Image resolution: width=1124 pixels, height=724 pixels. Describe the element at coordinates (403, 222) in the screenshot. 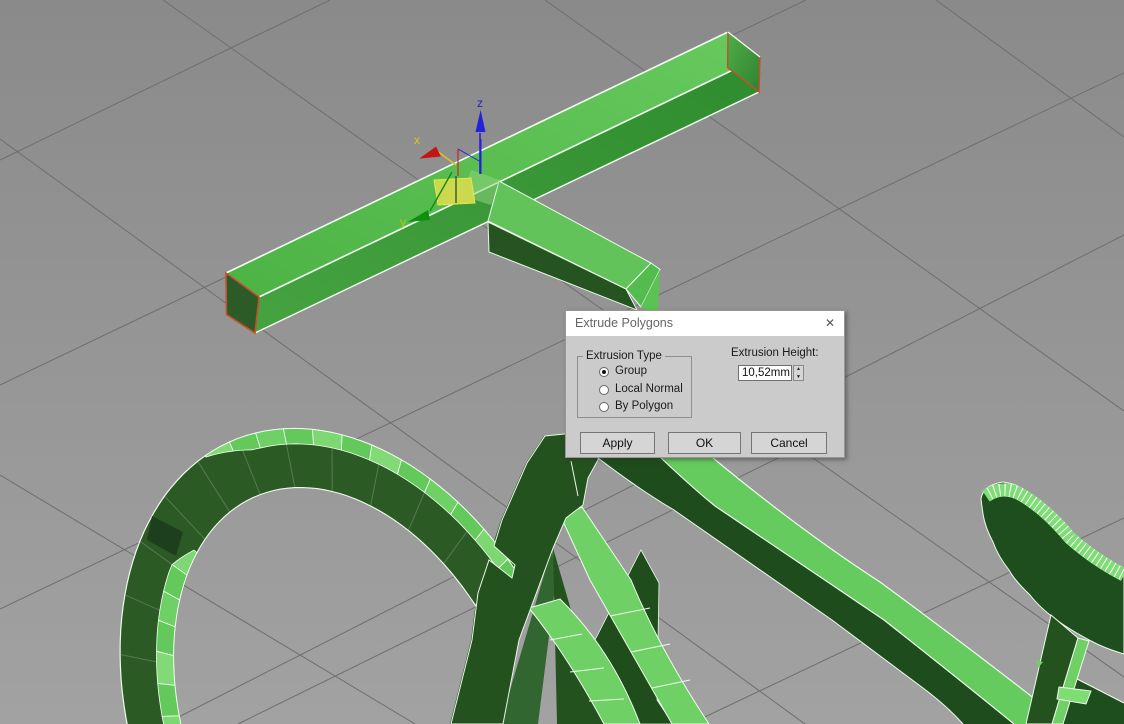

I see `svg-text: y` at that location.